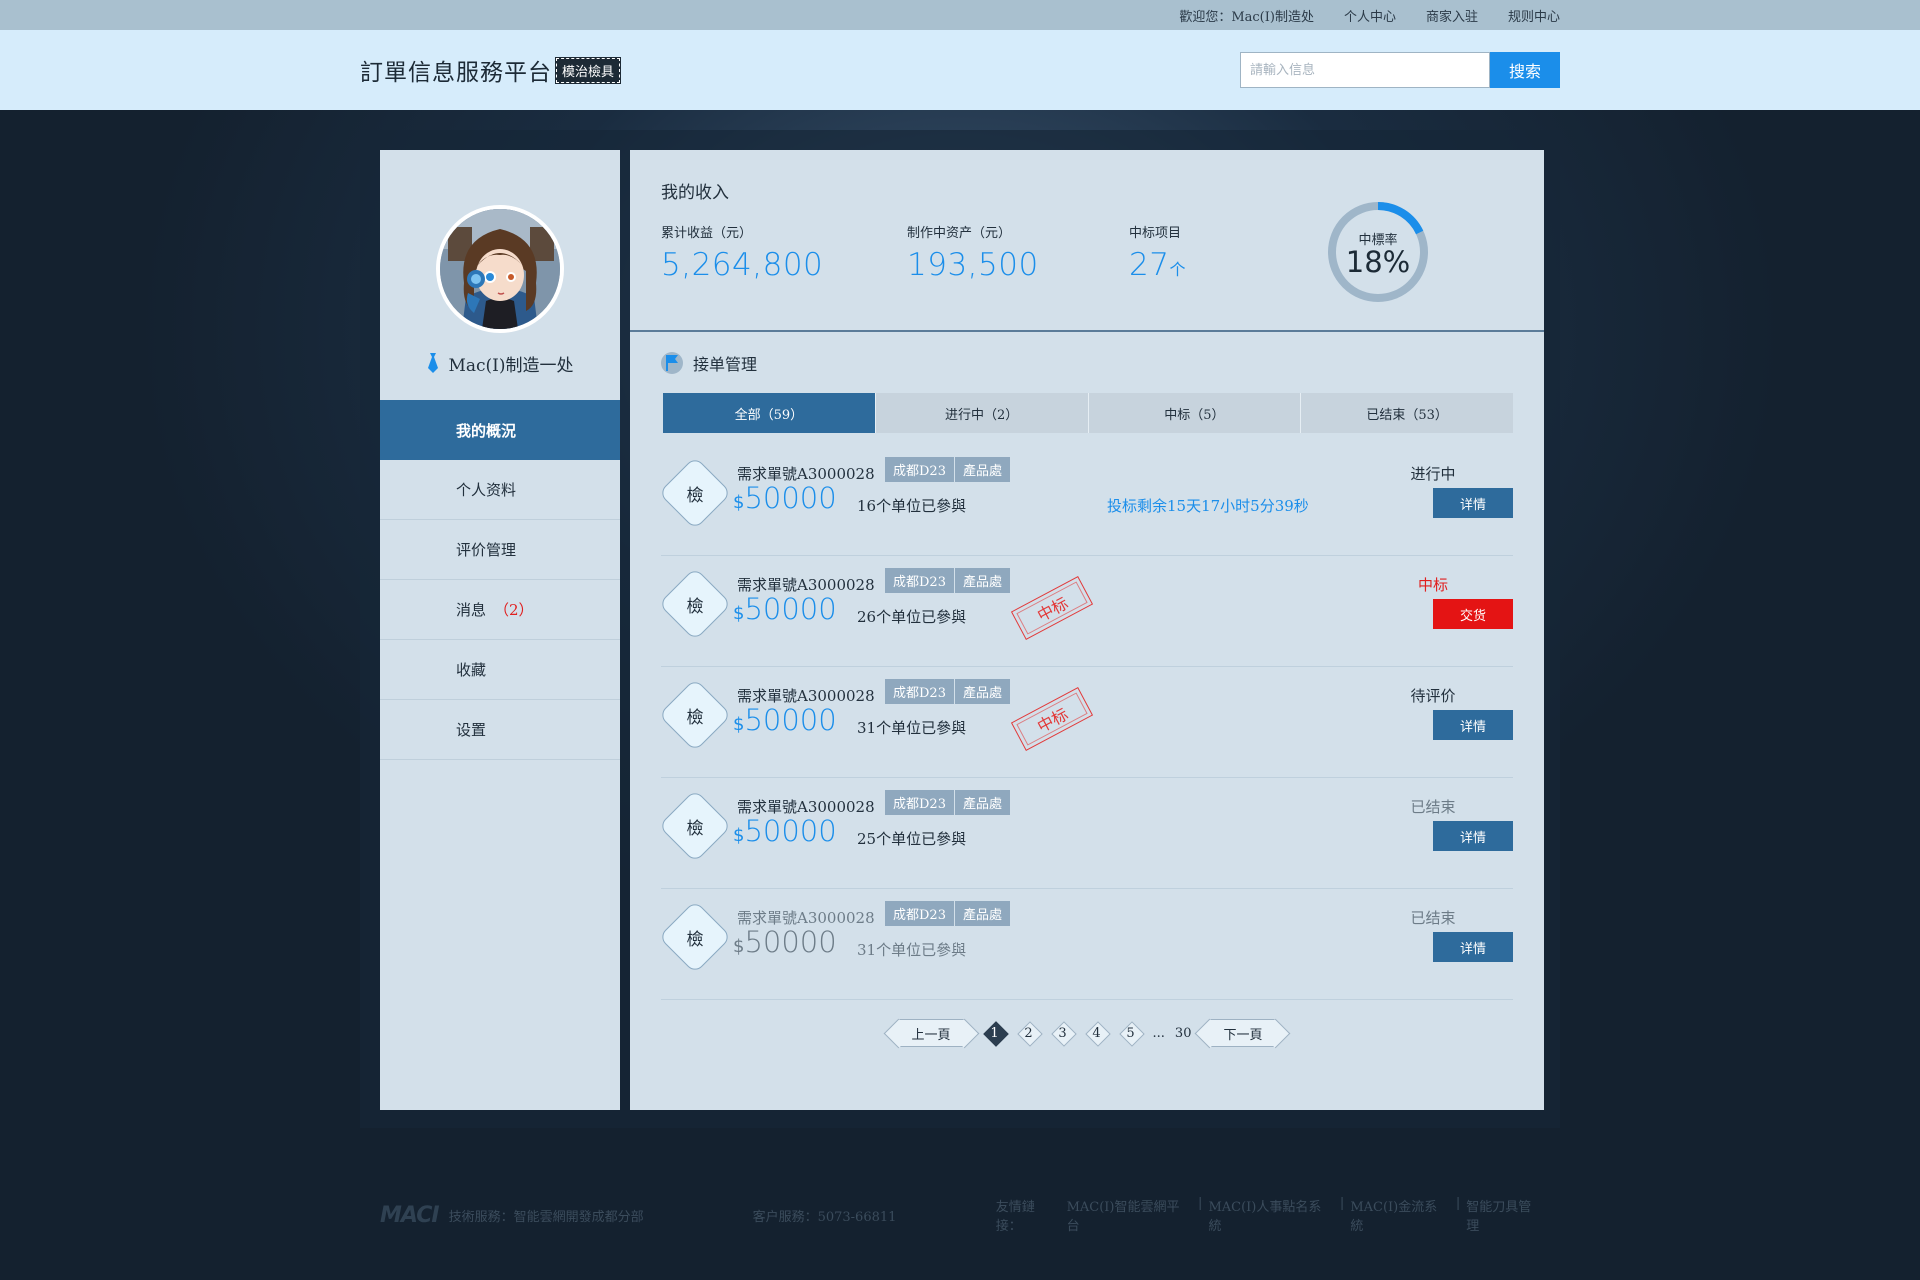 The height and width of the screenshot is (1280, 1920). I want to click on footer-links-label: 友情鏈接：, so click(1015, 1217).